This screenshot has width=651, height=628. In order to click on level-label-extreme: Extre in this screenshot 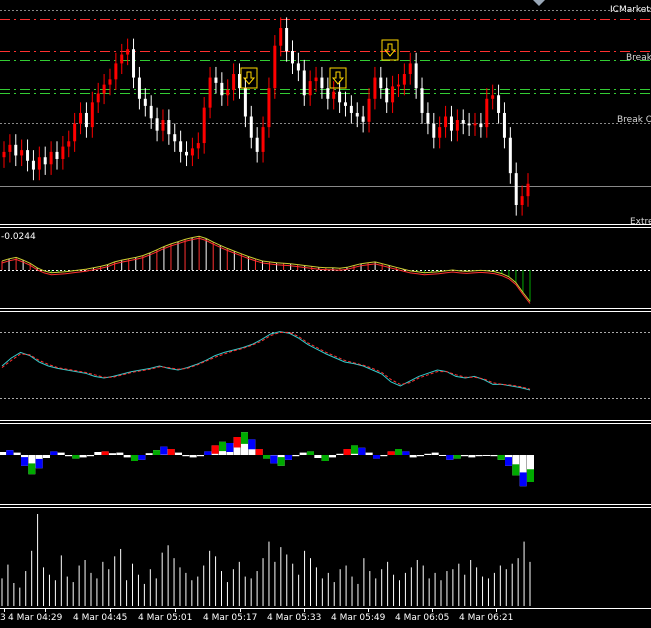, I will do `click(640, 222)`.